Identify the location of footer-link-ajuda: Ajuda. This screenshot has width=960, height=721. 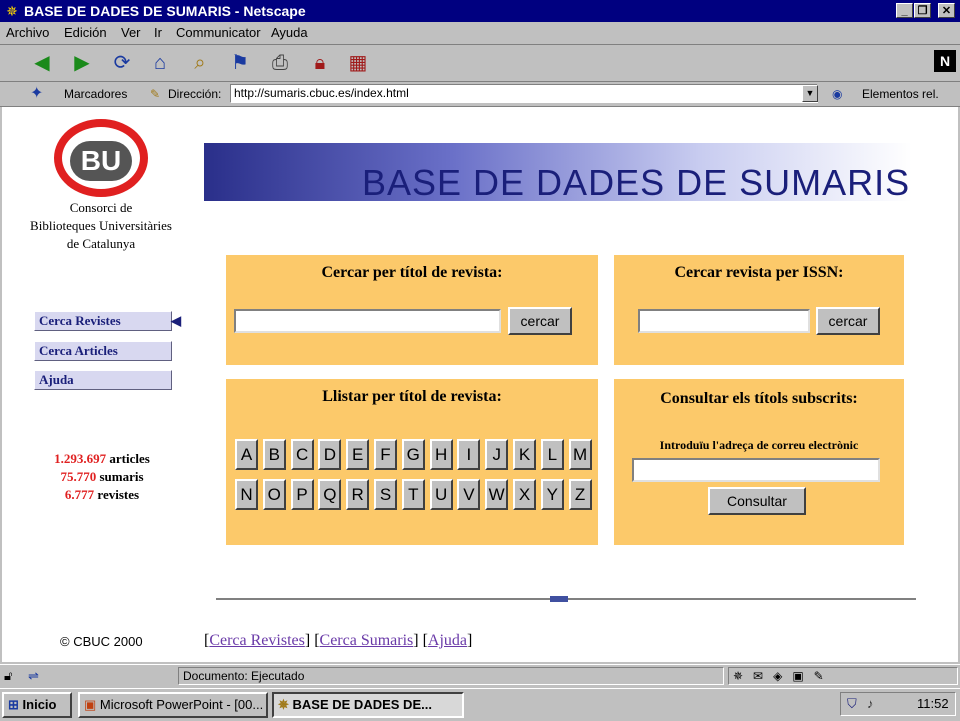
(447, 640).